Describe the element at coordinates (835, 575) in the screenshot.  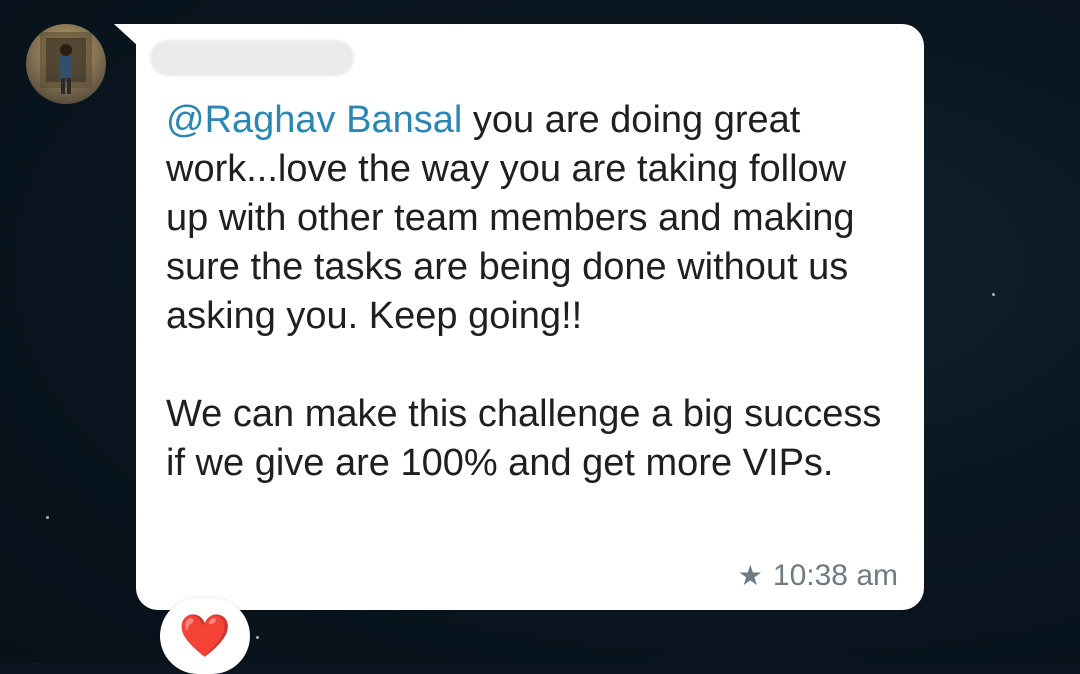
I see `message-time: 10:38 am` at that location.